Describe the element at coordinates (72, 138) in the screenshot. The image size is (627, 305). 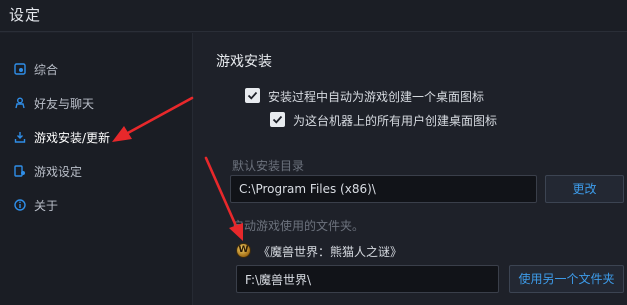
I see `sidebar-item-label: 游戏安装/更新` at that location.